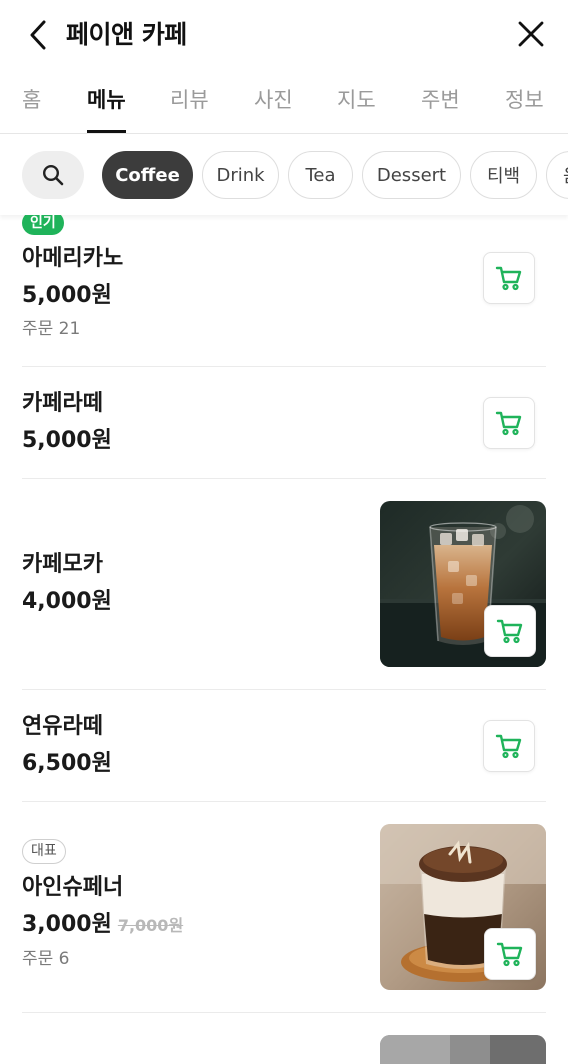 Image resolution: width=568 pixels, height=1064 pixels. What do you see at coordinates (67, 924) in the screenshot?
I see `sale-price: 3,000원` at bounding box center [67, 924].